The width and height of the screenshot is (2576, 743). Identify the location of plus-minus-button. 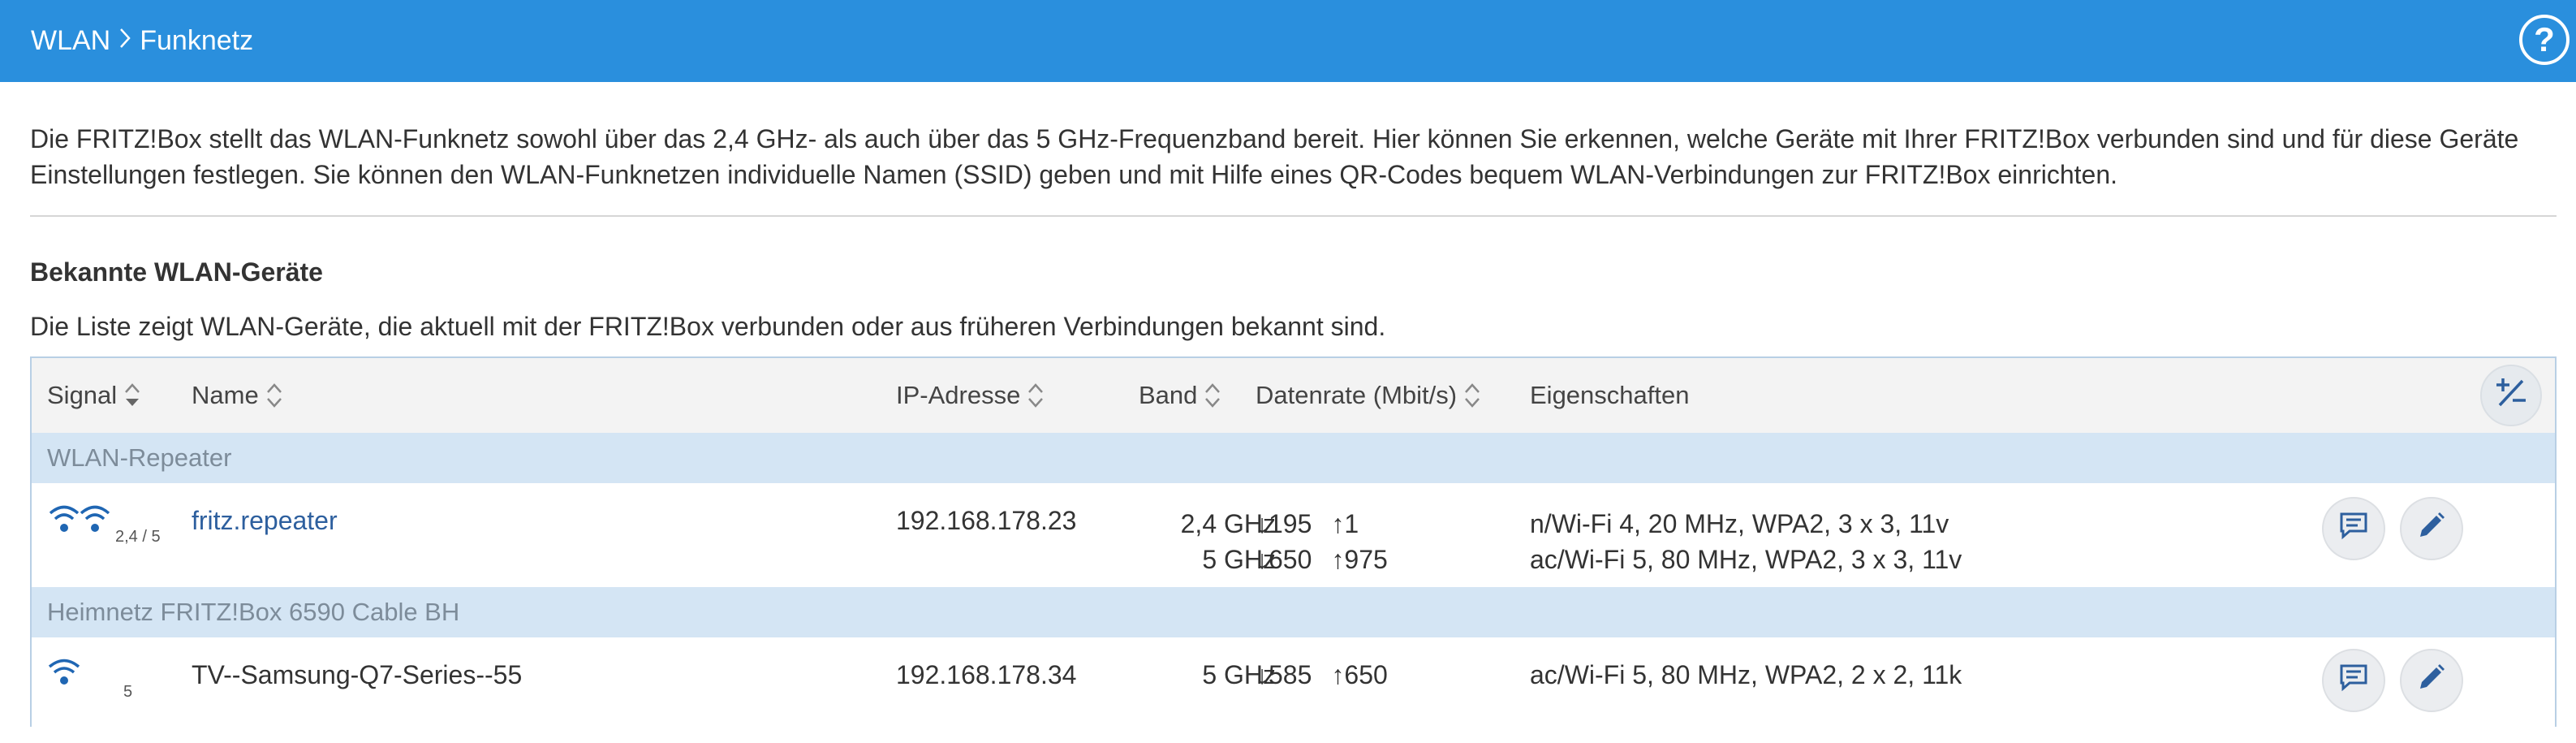
(2511, 395).